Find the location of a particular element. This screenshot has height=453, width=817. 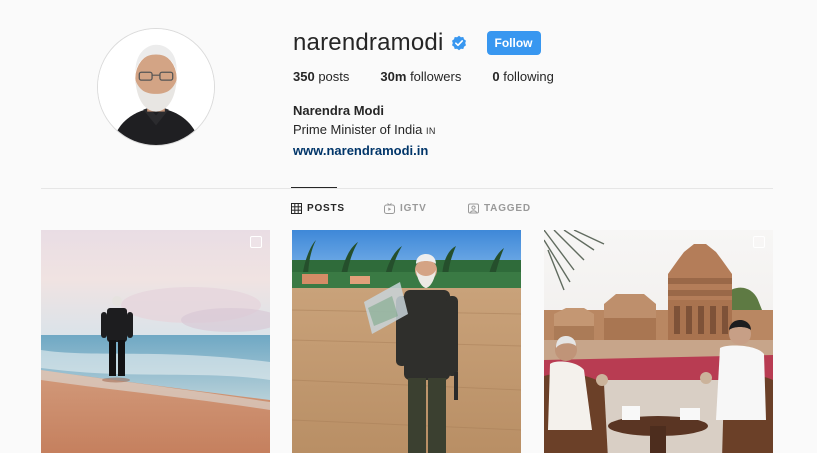

section-divider is located at coordinates (407, 188).